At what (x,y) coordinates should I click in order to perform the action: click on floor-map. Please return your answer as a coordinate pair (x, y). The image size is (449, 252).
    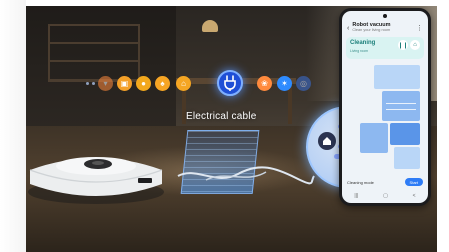
    Looking at the image, I should click on (385, 119).